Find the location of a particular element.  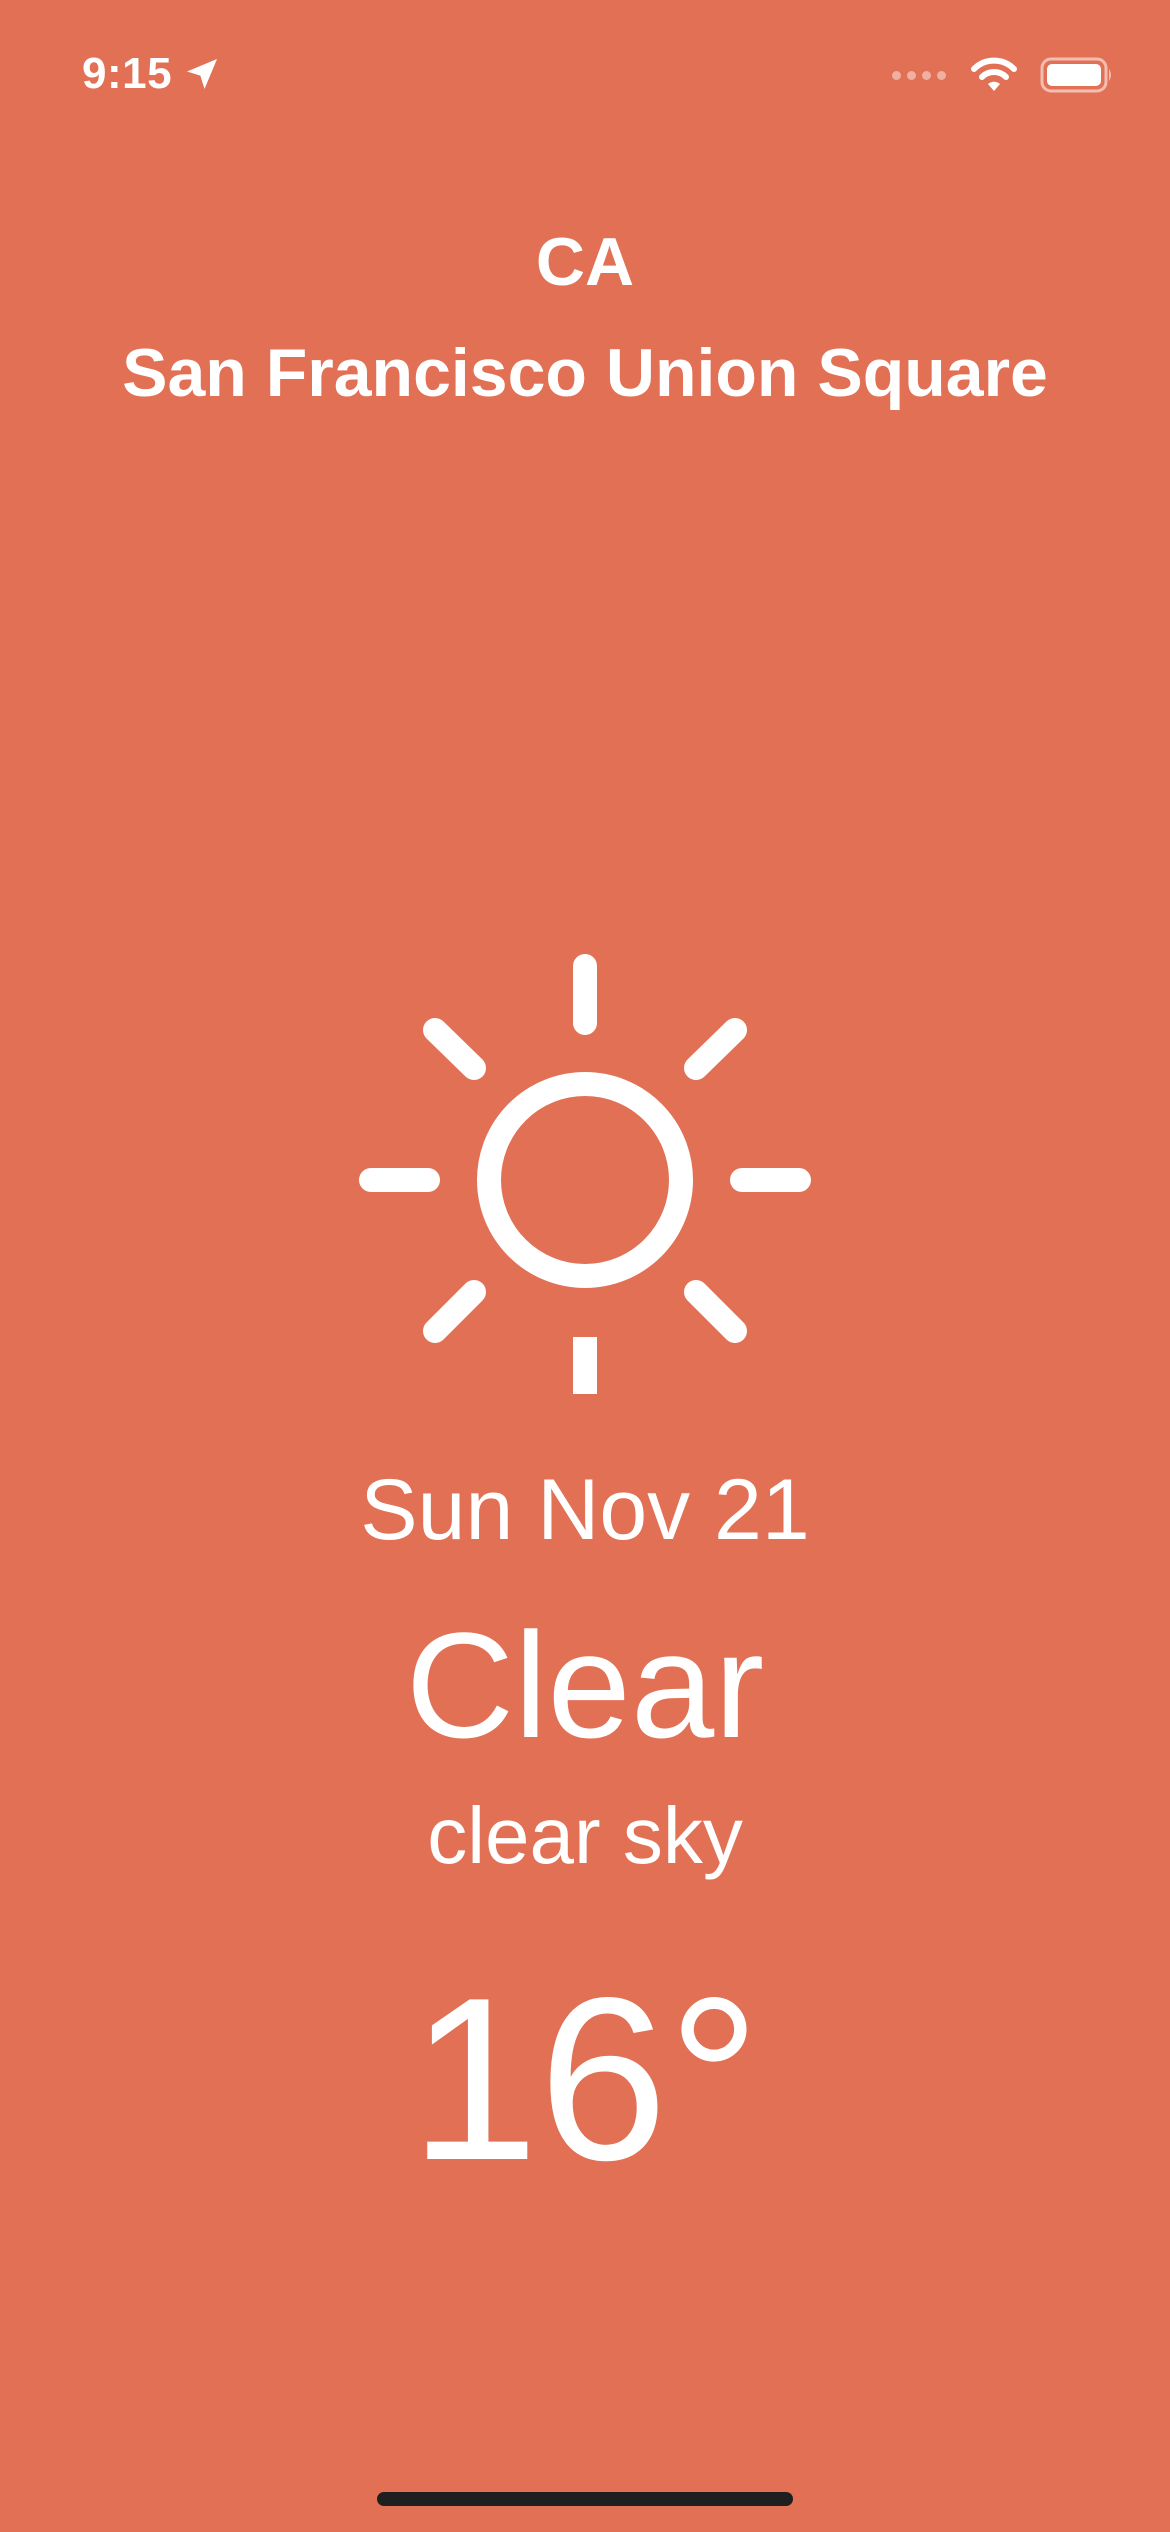

status-indicators is located at coordinates (1003, 75).